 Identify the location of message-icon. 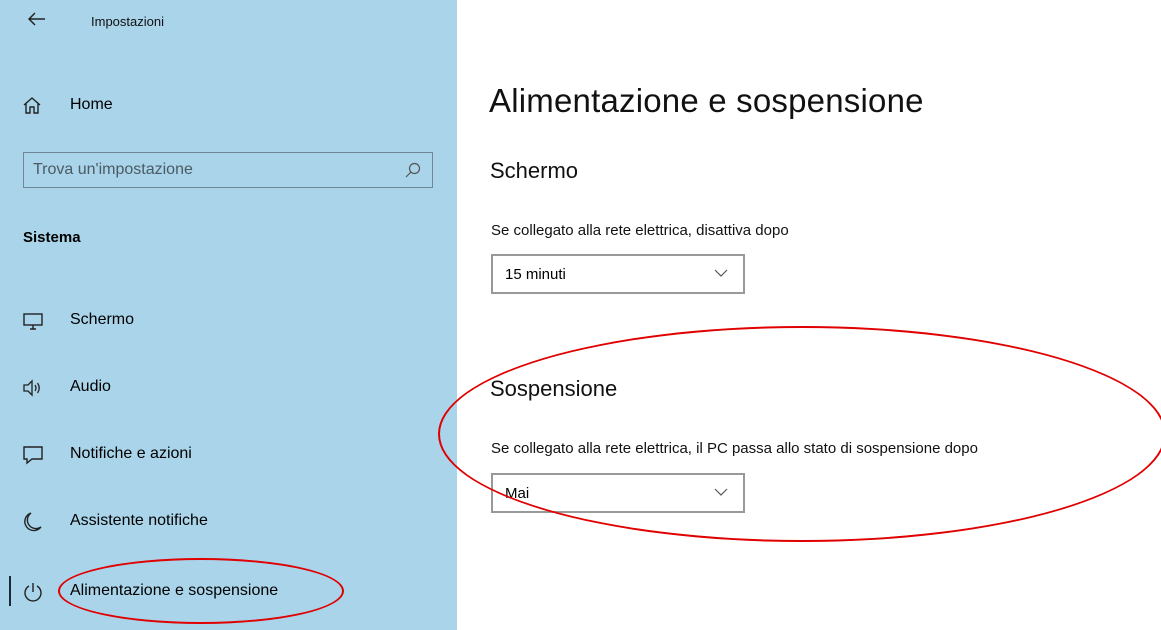
(33, 455).